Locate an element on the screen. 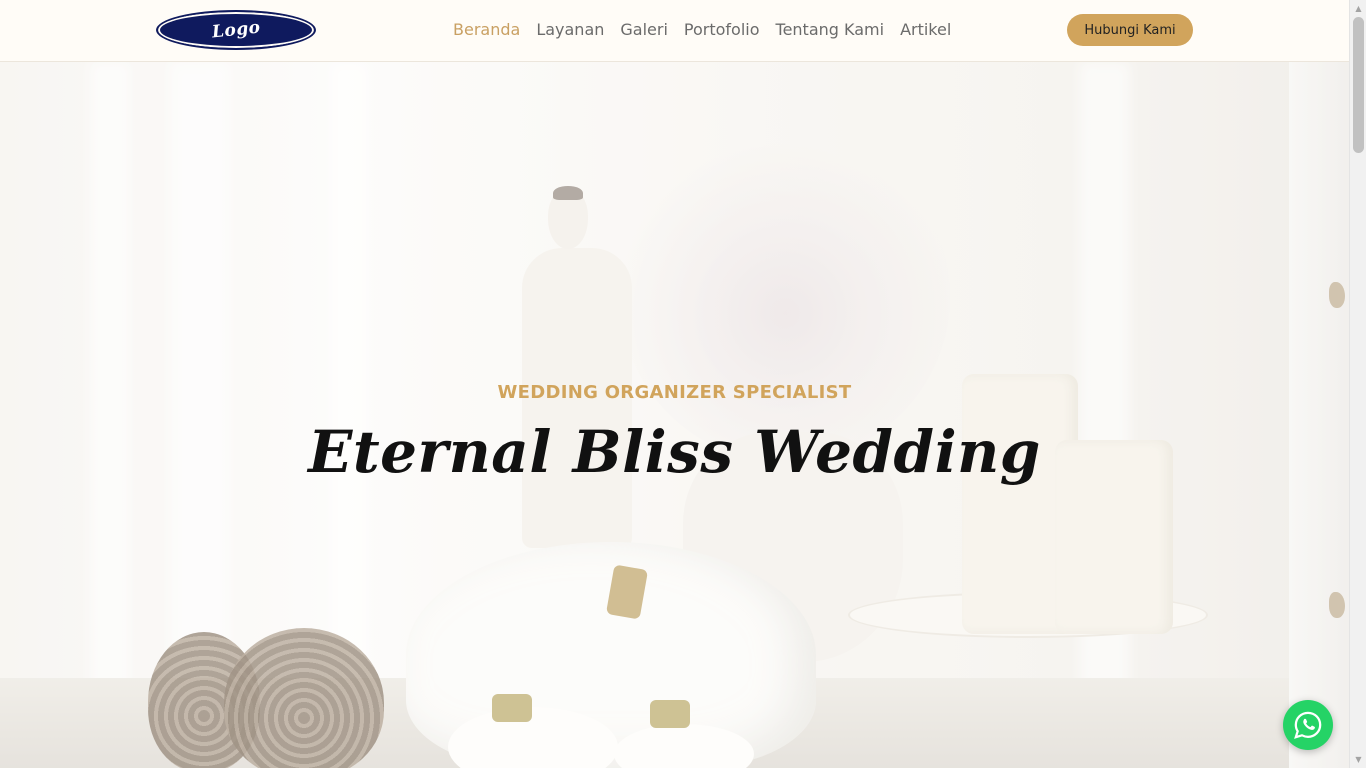 Image resolution: width=1366 pixels, height=768 pixels. page-scrollbar: ▲ ▼ is located at coordinates (1357, 384).